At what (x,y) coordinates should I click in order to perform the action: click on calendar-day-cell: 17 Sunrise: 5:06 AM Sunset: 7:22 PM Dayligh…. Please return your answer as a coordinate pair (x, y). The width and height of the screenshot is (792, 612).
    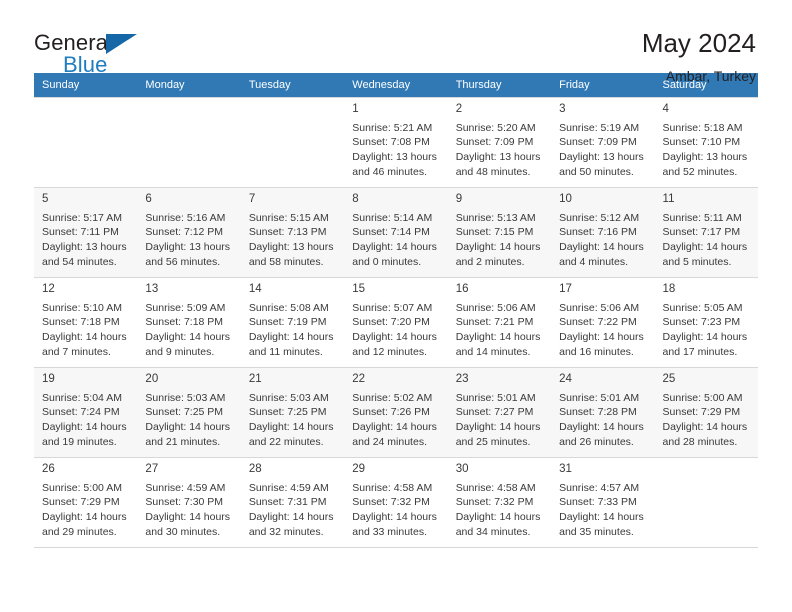
    Looking at the image, I should click on (603, 322).